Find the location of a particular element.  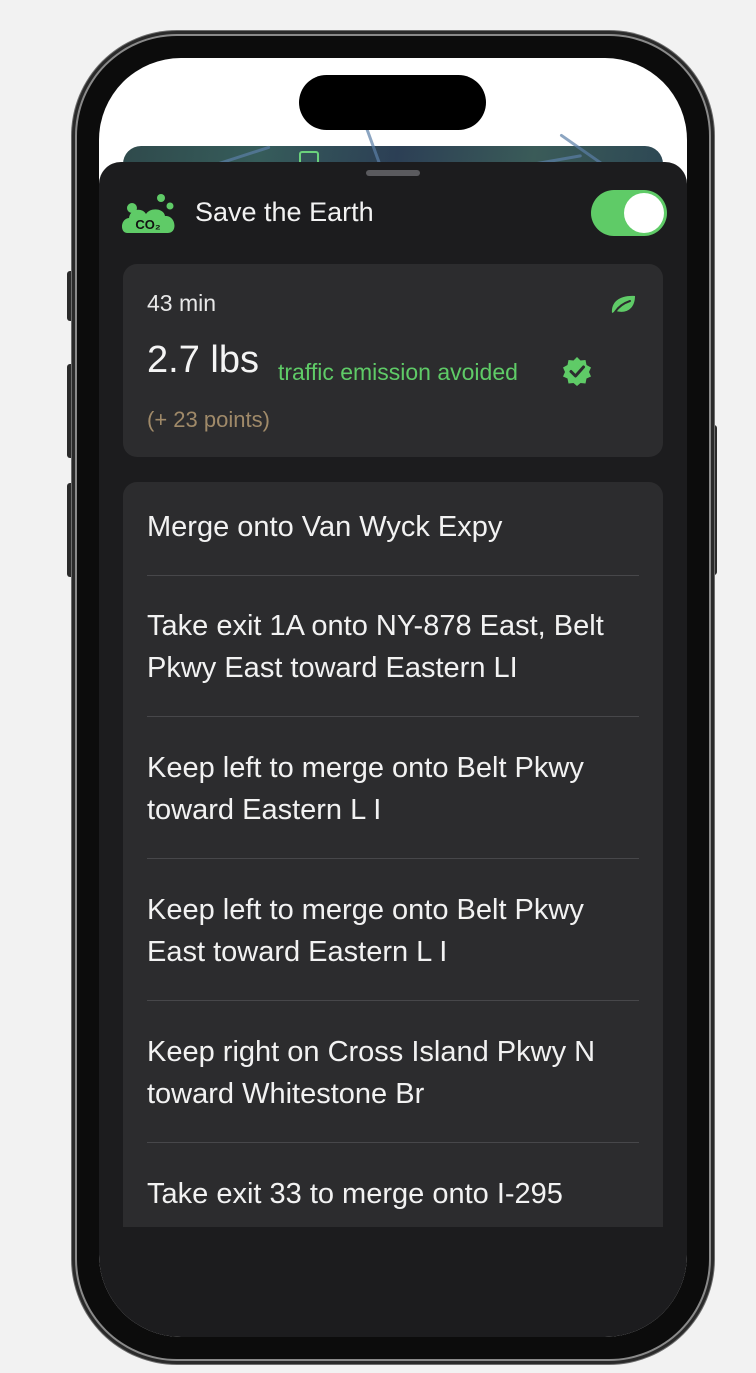

direction-step: Merge onto Van Wyck Expy is located at coordinates (393, 527).